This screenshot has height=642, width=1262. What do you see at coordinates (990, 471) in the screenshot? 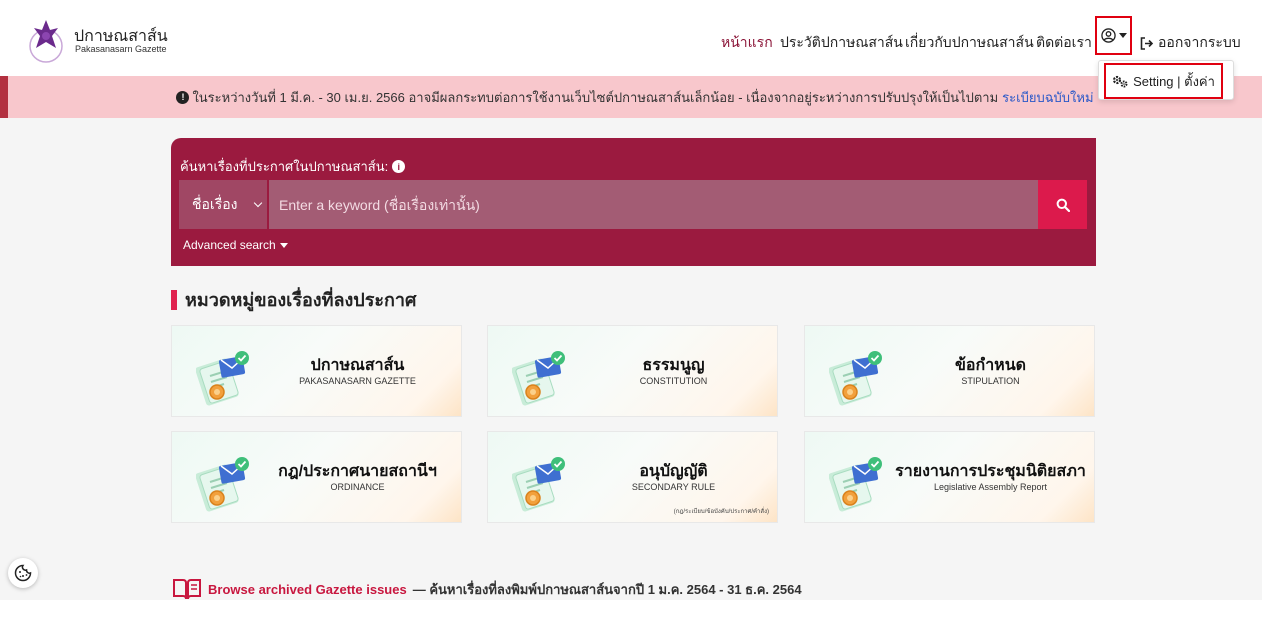
I see `category-title: รายงานการประชุมนิติยสภา` at bounding box center [990, 471].